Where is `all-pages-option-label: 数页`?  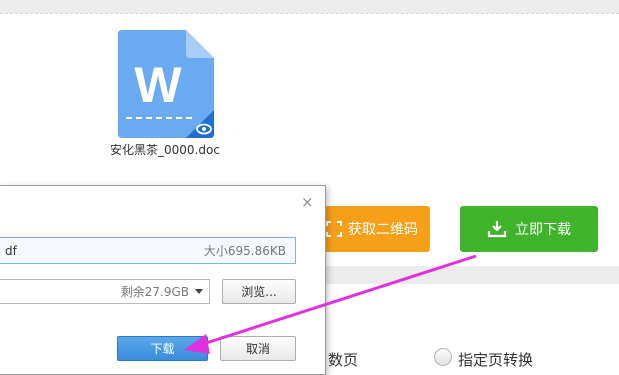 all-pages-option-label: 数页 is located at coordinates (343, 359).